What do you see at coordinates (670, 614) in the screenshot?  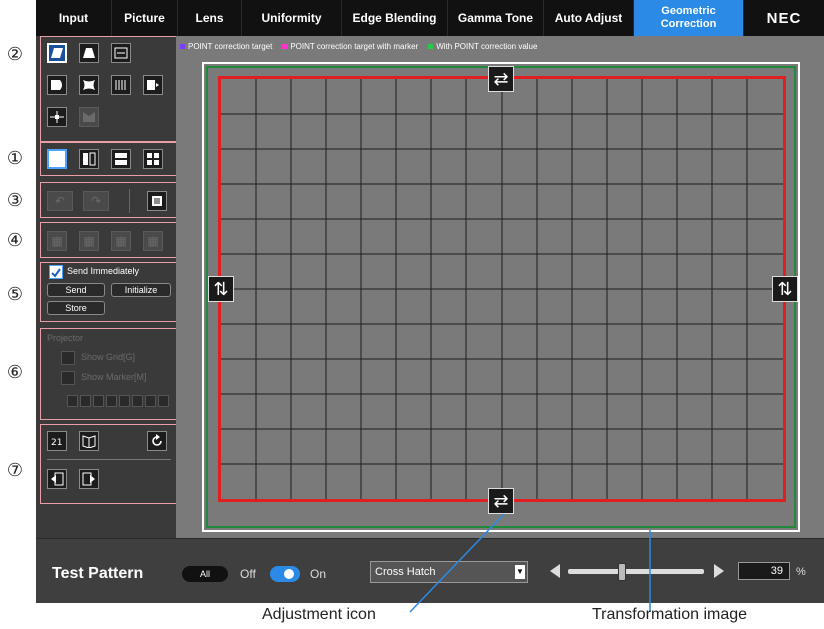 I see `callout-transformation-image: Transformation image` at bounding box center [670, 614].